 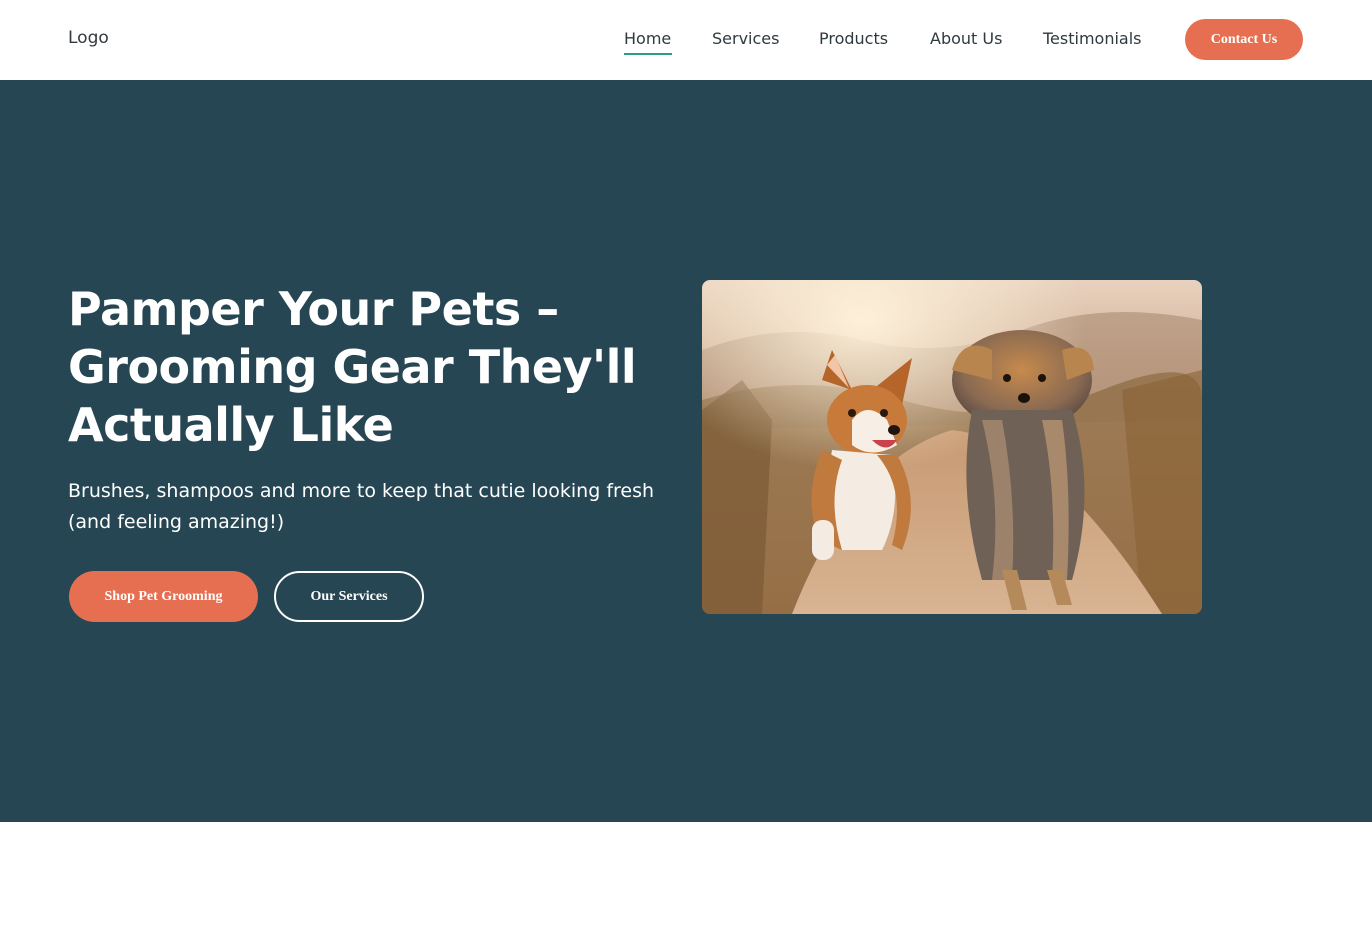 I want to click on next-section, so click(x=686, y=875).